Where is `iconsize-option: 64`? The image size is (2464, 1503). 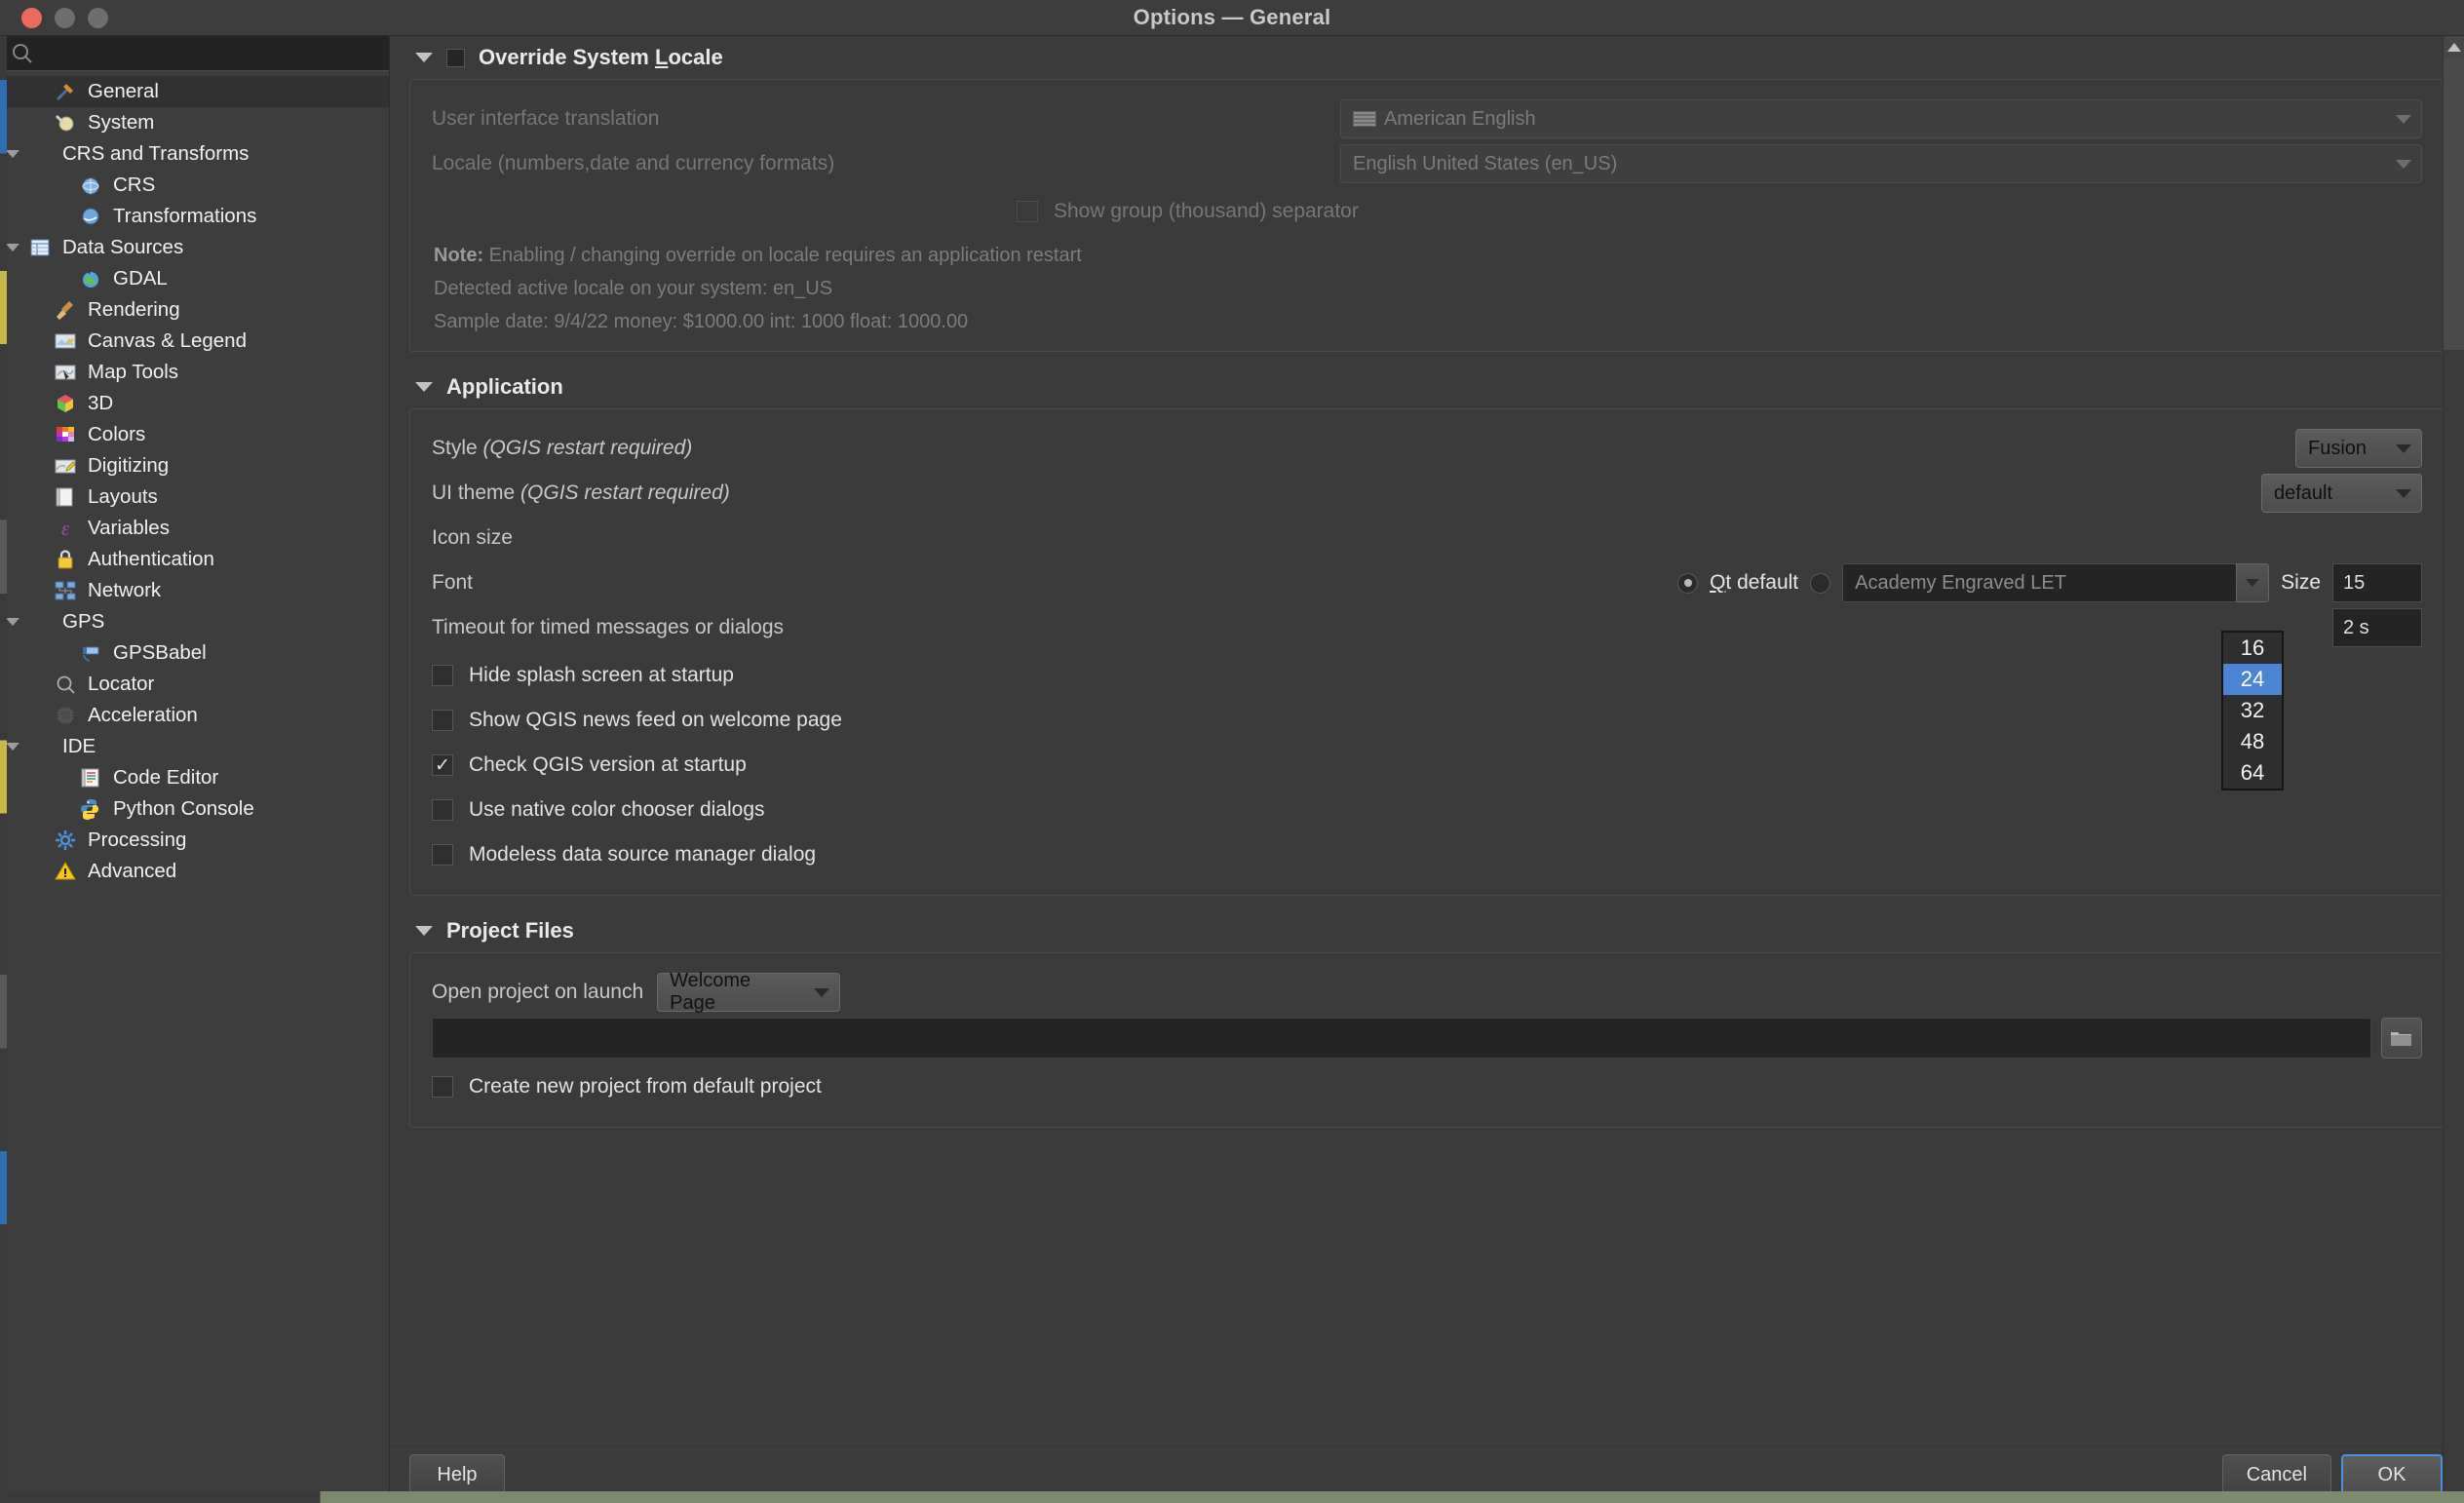
iconsize-option: 64 is located at coordinates (2252, 773).